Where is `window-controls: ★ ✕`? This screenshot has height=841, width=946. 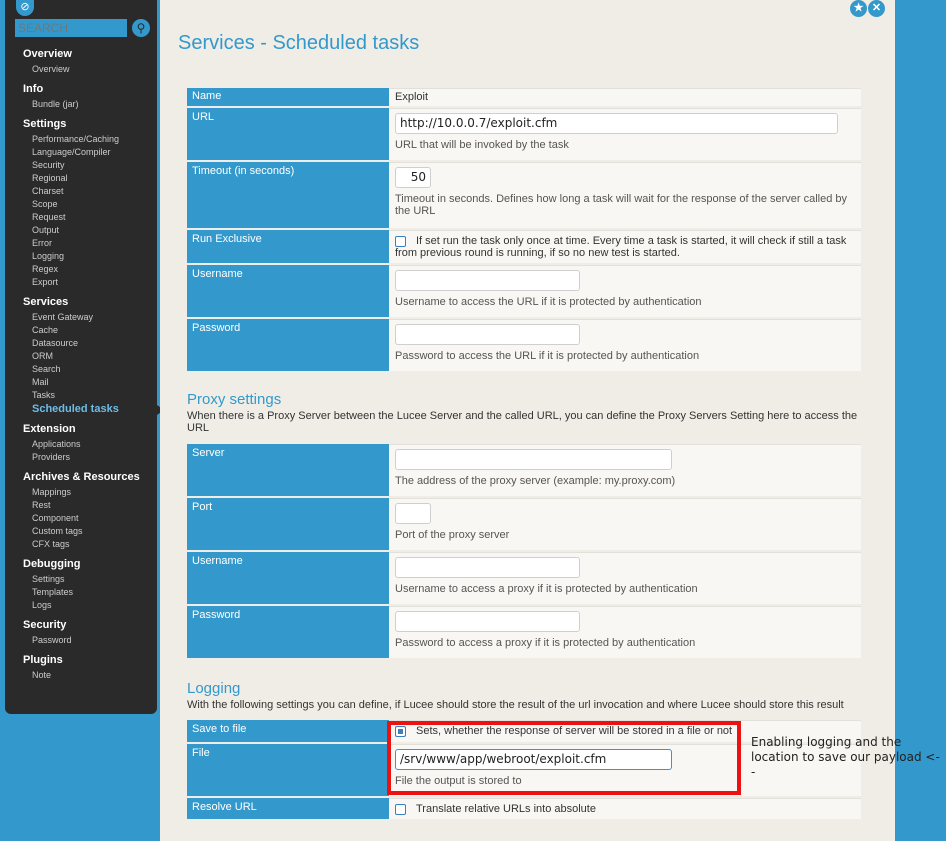 window-controls: ★ ✕ is located at coordinates (867, 8).